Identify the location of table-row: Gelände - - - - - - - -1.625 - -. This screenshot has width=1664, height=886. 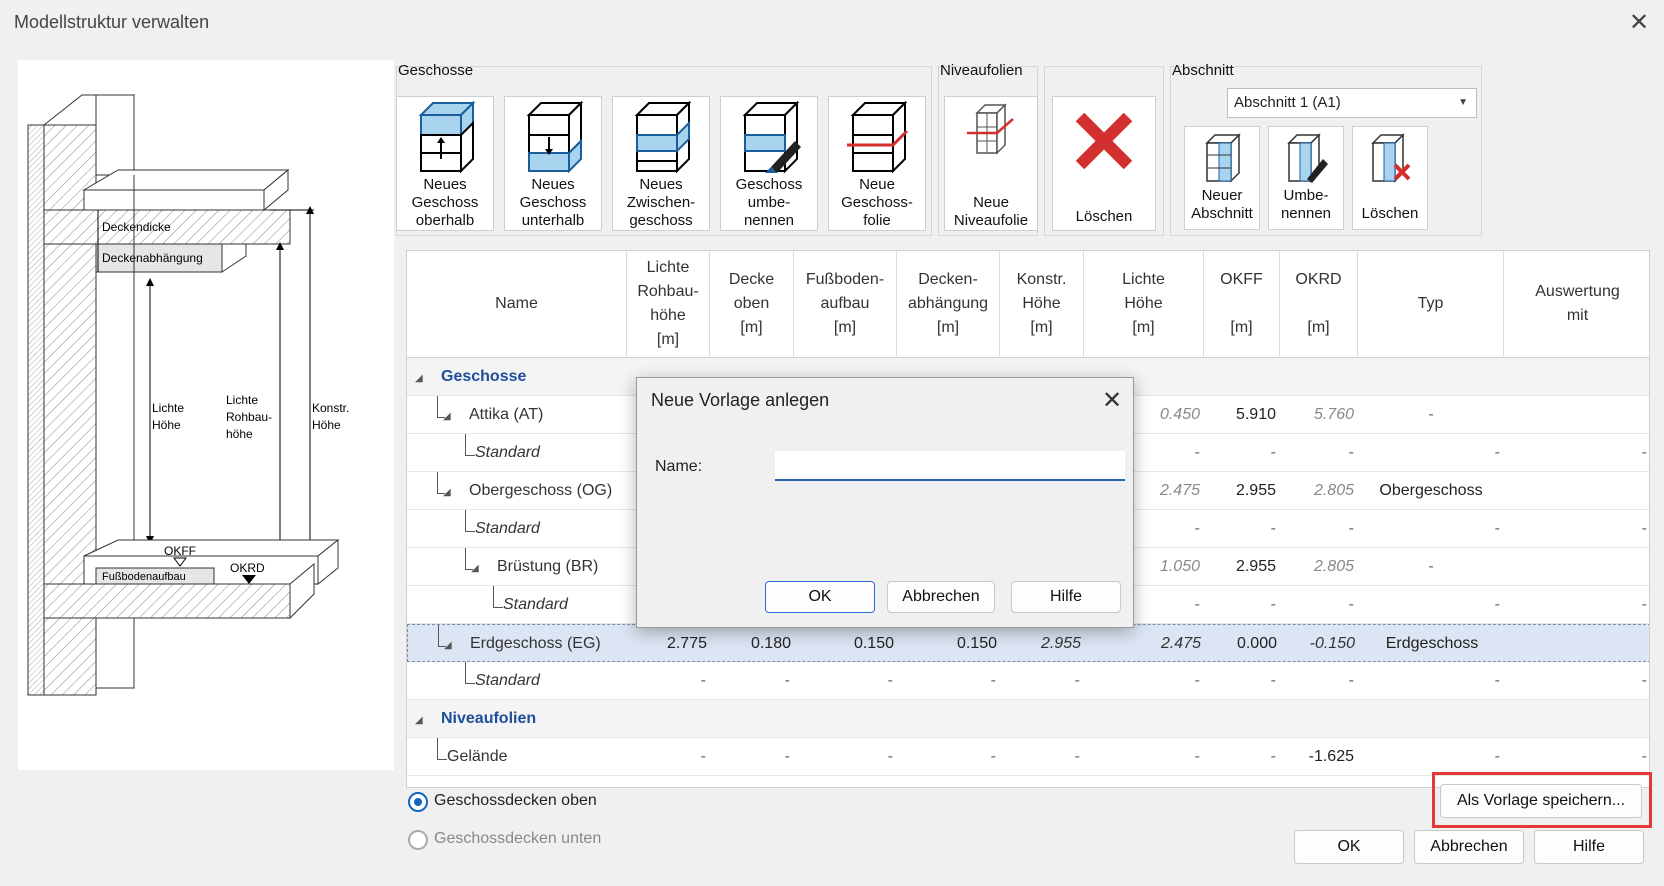
(1028, 757).